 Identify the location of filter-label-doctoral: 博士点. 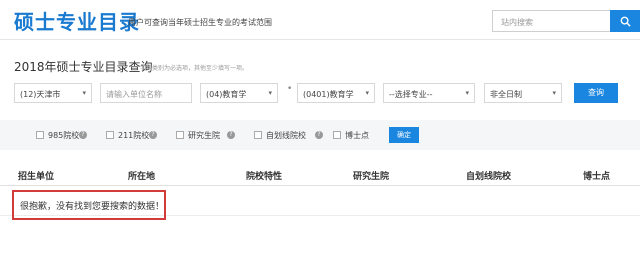
(357, 135).